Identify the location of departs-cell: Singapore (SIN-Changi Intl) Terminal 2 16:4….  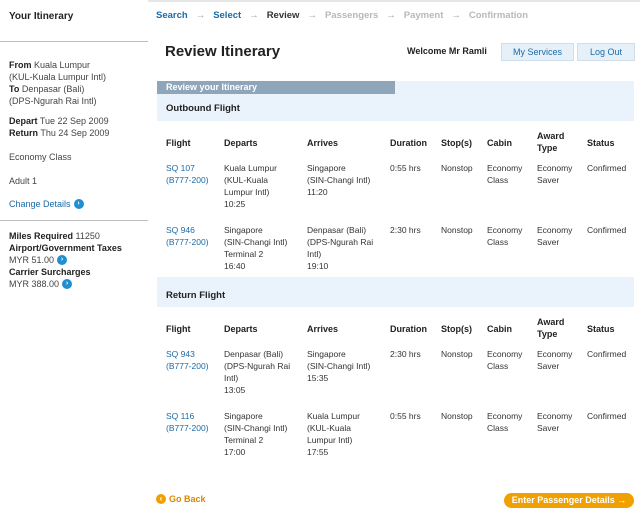
(255, 248).